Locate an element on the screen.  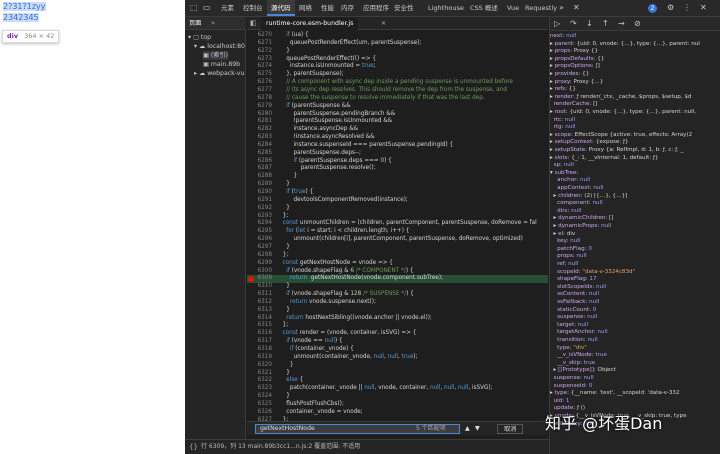
scope-entry: ▸ provides: {} is located at coordinates (635, 75).